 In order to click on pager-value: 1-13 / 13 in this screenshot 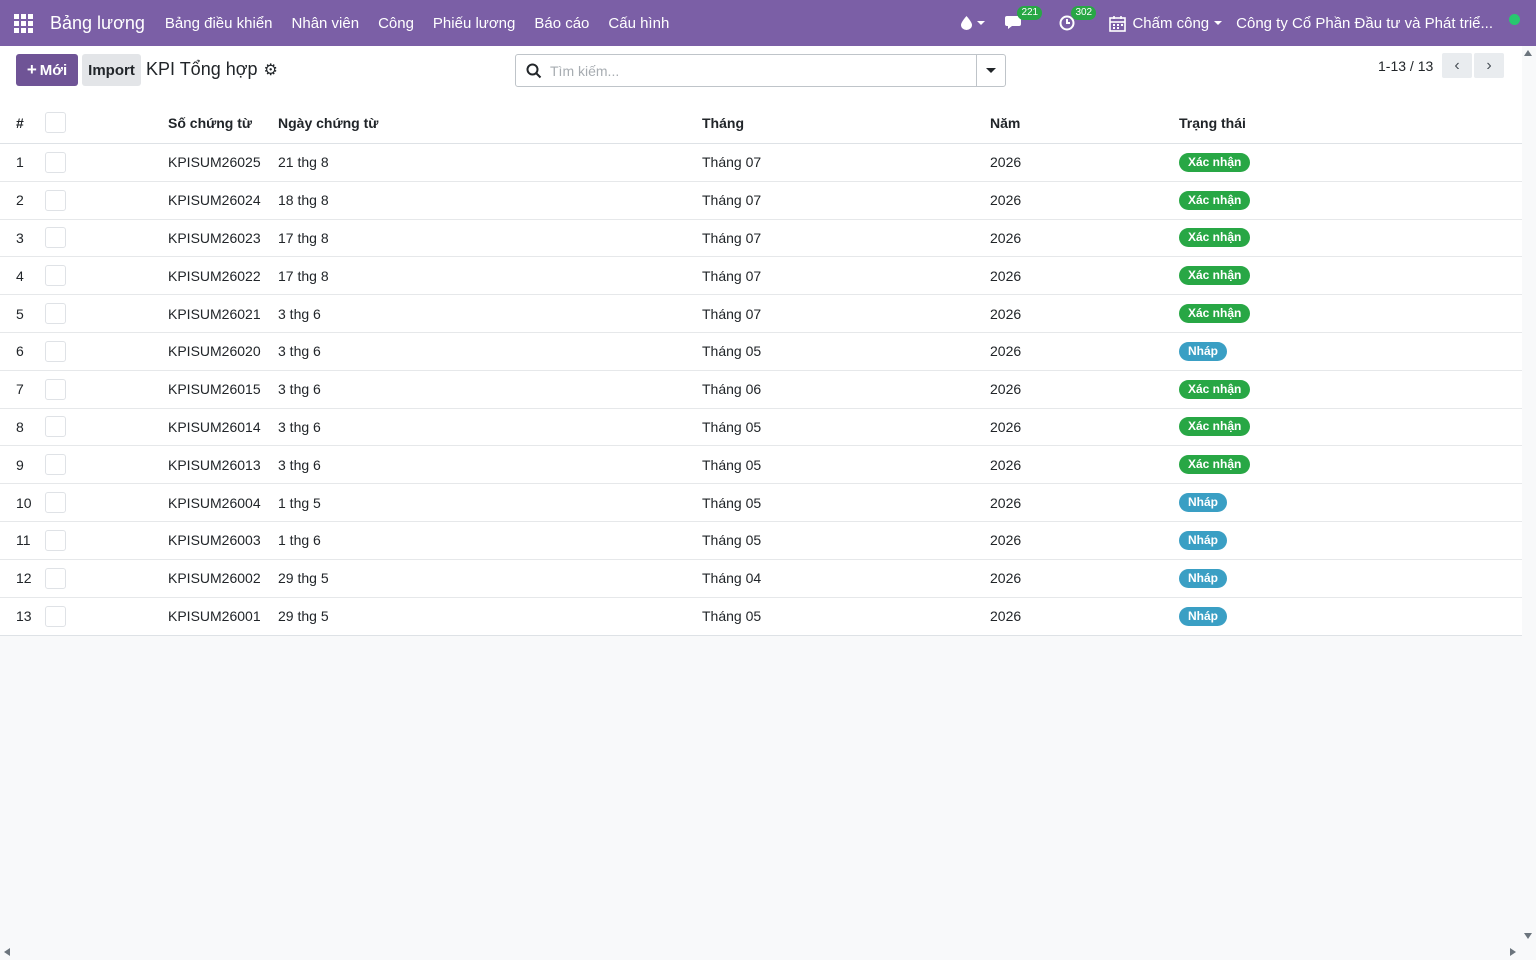, I will do `click(1405, 66)`.